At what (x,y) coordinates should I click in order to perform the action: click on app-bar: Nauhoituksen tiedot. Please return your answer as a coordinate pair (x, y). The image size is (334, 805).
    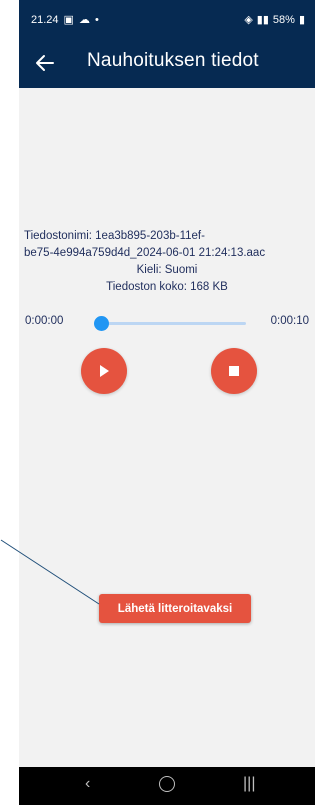
    Looking at the image, I should click on (167, 63).